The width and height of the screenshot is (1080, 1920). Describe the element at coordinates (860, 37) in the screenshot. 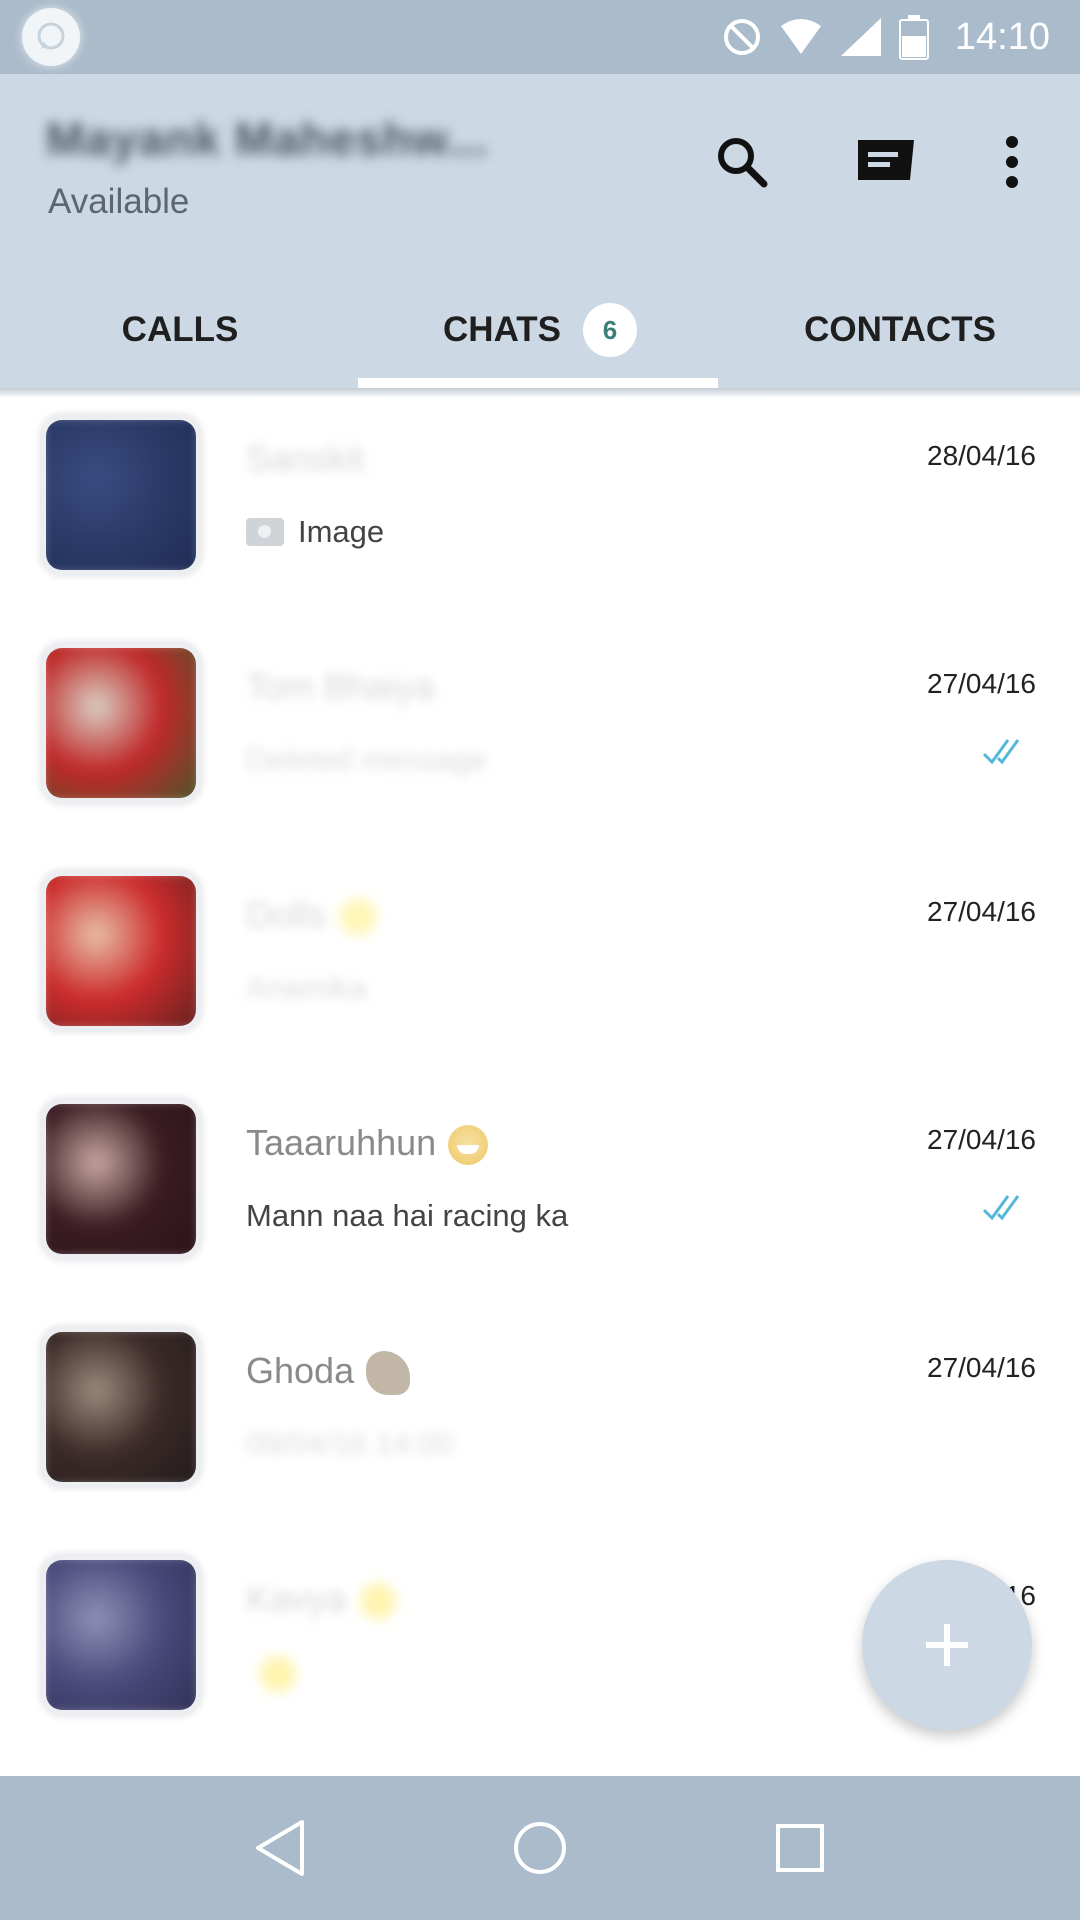

I see `cell-signal-icon` at that location.